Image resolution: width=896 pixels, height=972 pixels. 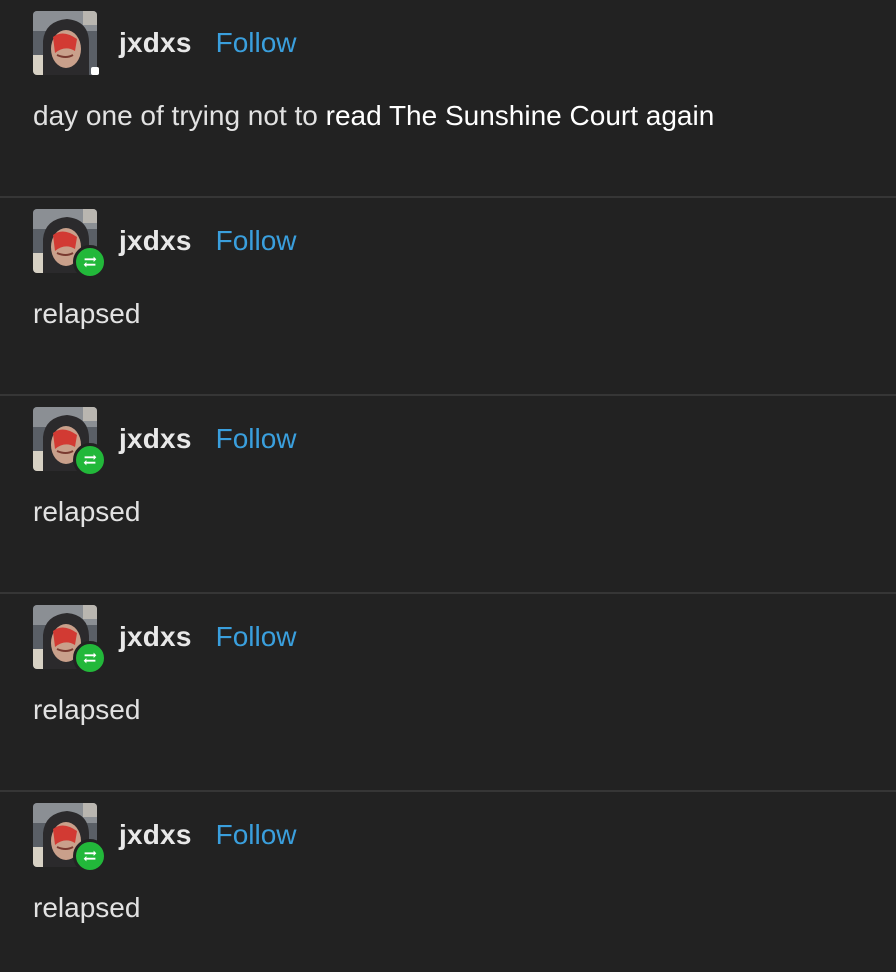 What do you see at coordinates (520, 115) in the screenshot?
I see `post-text-part2: read The Sunshine Court again` at bounding box center [520, 115].